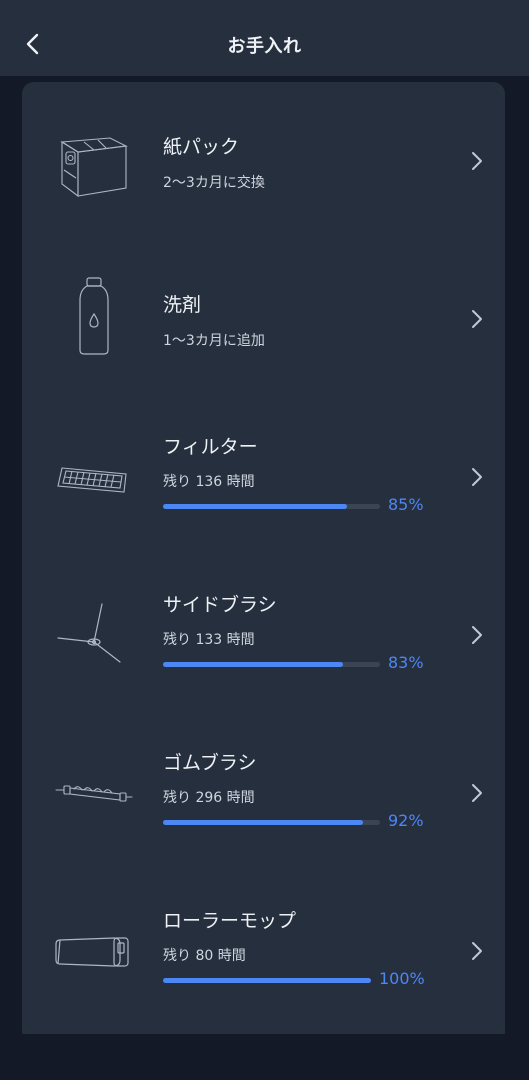  Describe the element at coordinates (209, 798) in the screenshot. I see `item-subtitle: 残り 296 時間` at that location.